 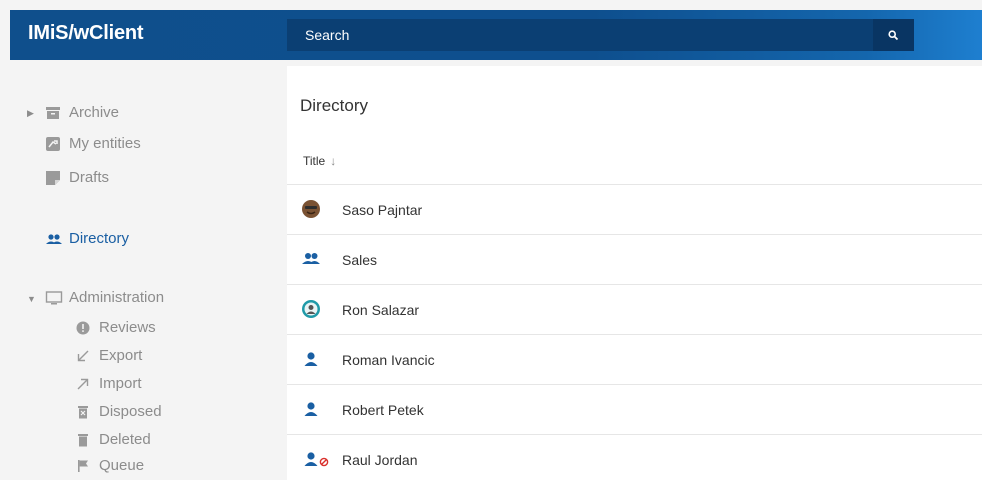 I want to click on top-bar: IMiS/wClient Search, so click(x=491, y=33).